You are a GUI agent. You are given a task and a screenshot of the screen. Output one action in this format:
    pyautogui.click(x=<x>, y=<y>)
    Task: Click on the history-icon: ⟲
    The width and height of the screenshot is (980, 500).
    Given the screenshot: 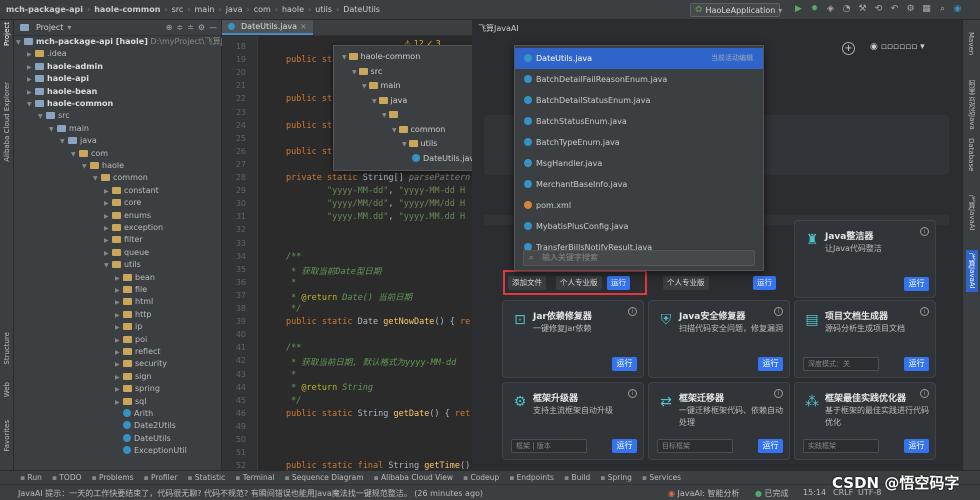 What is the action you would take?
    pyautogui.click(x=878, y=9)
    